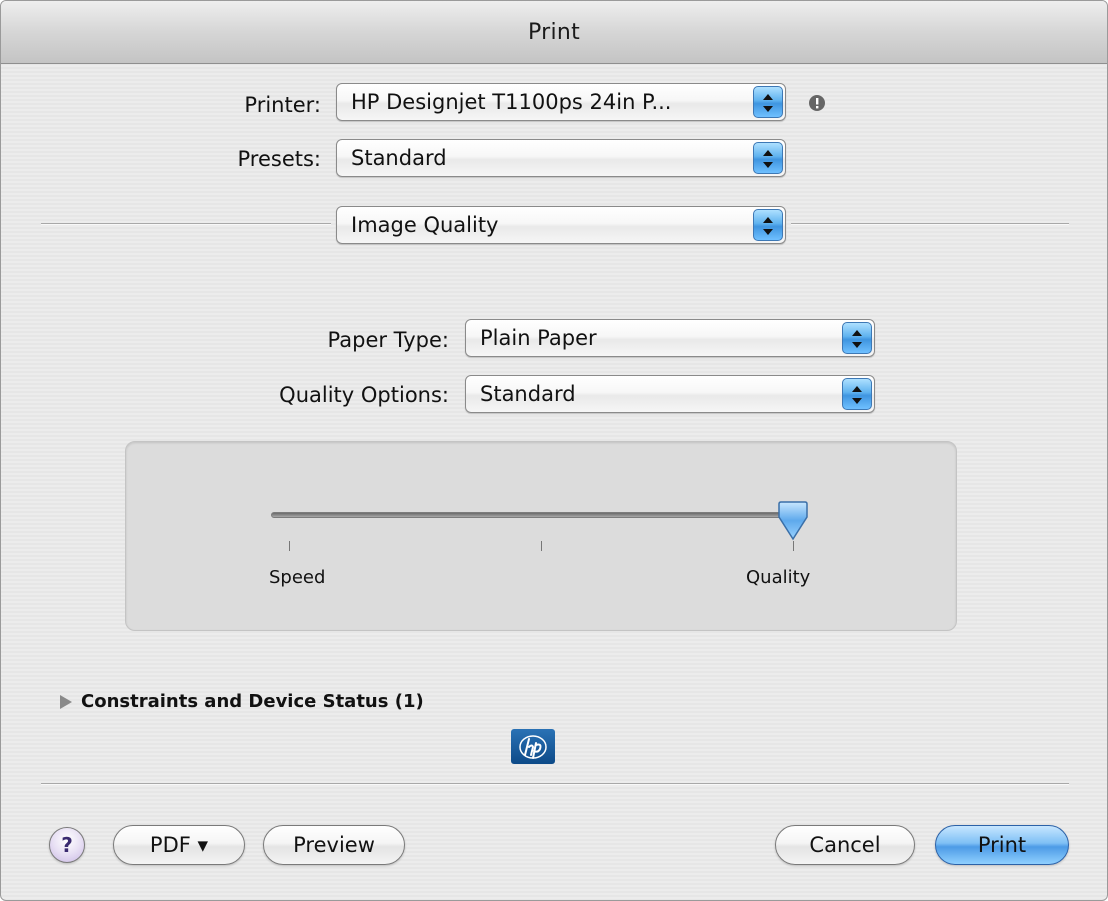 The width and height of the screenshot is (1108, 901). What do you see at coordinates (538, 338) in the screenshot?
I see `paper-type-value: Plain Paper` at bounding box center [538, 338].